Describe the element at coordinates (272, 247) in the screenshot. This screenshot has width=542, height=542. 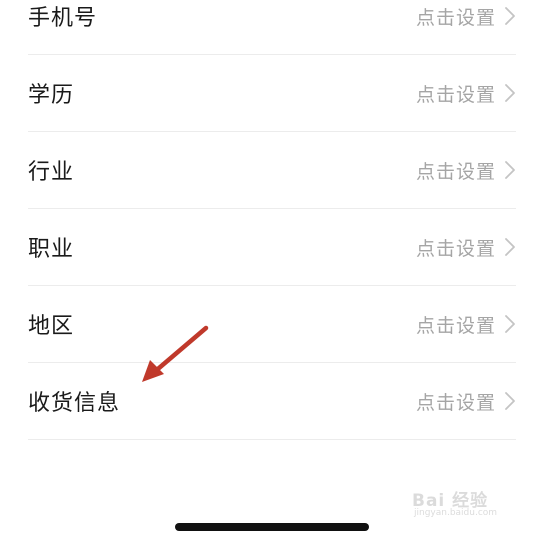
I see `settings-row-occupation: 职业 点击设置` at that location.